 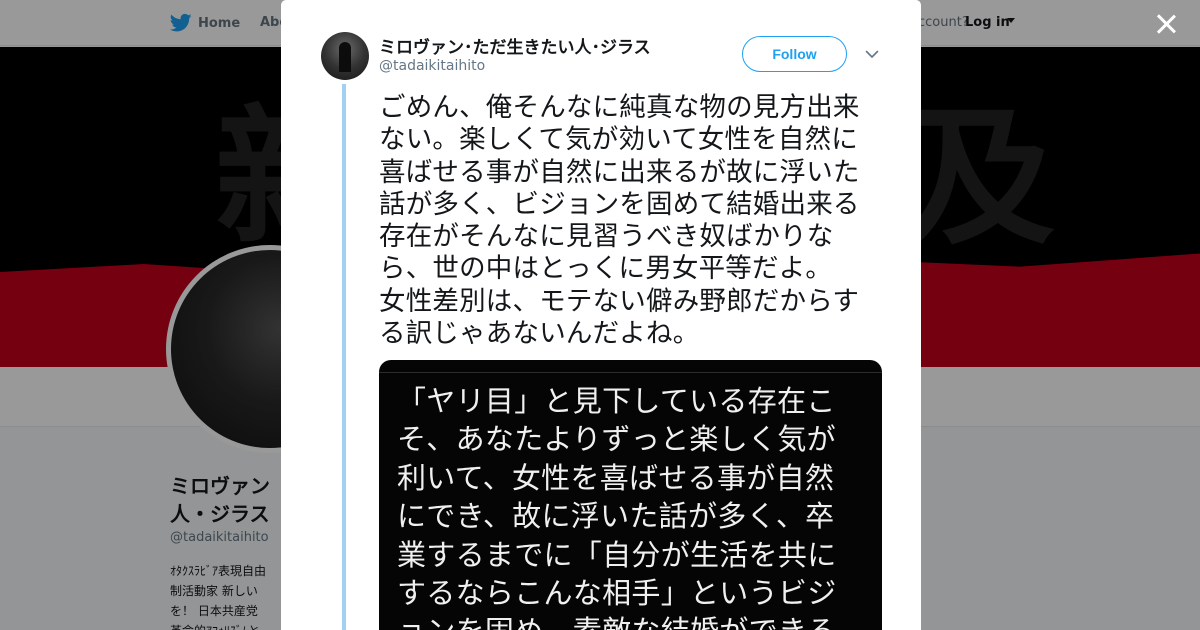 I want to click on thread-line, so click(x=344, y=357).